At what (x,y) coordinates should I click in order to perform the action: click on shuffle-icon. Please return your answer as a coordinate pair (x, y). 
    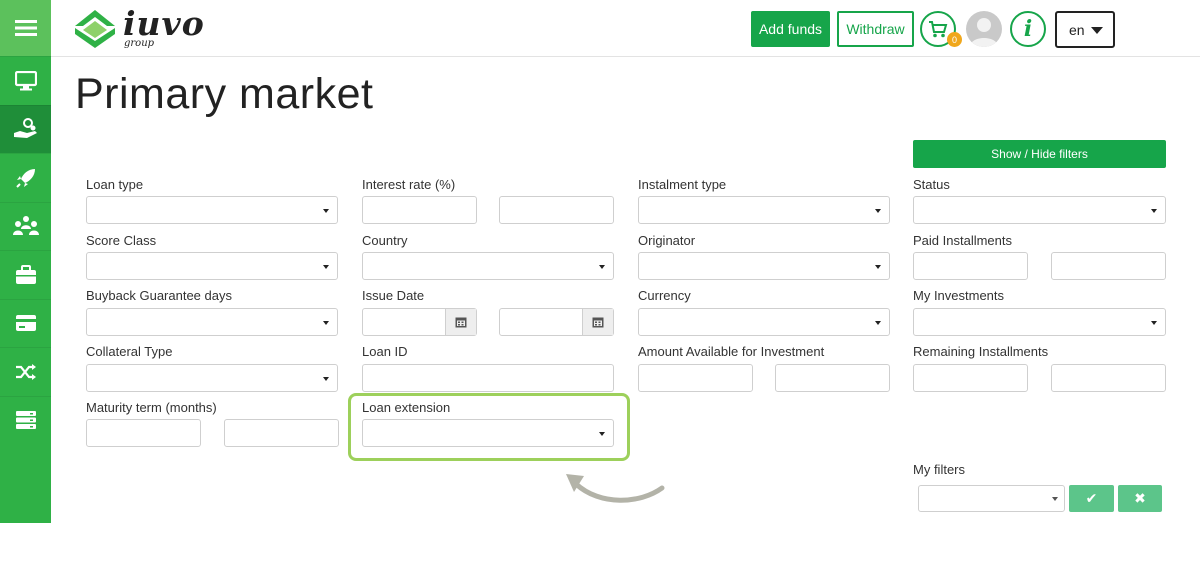
    Looking at the image, I should click on (25, 371).